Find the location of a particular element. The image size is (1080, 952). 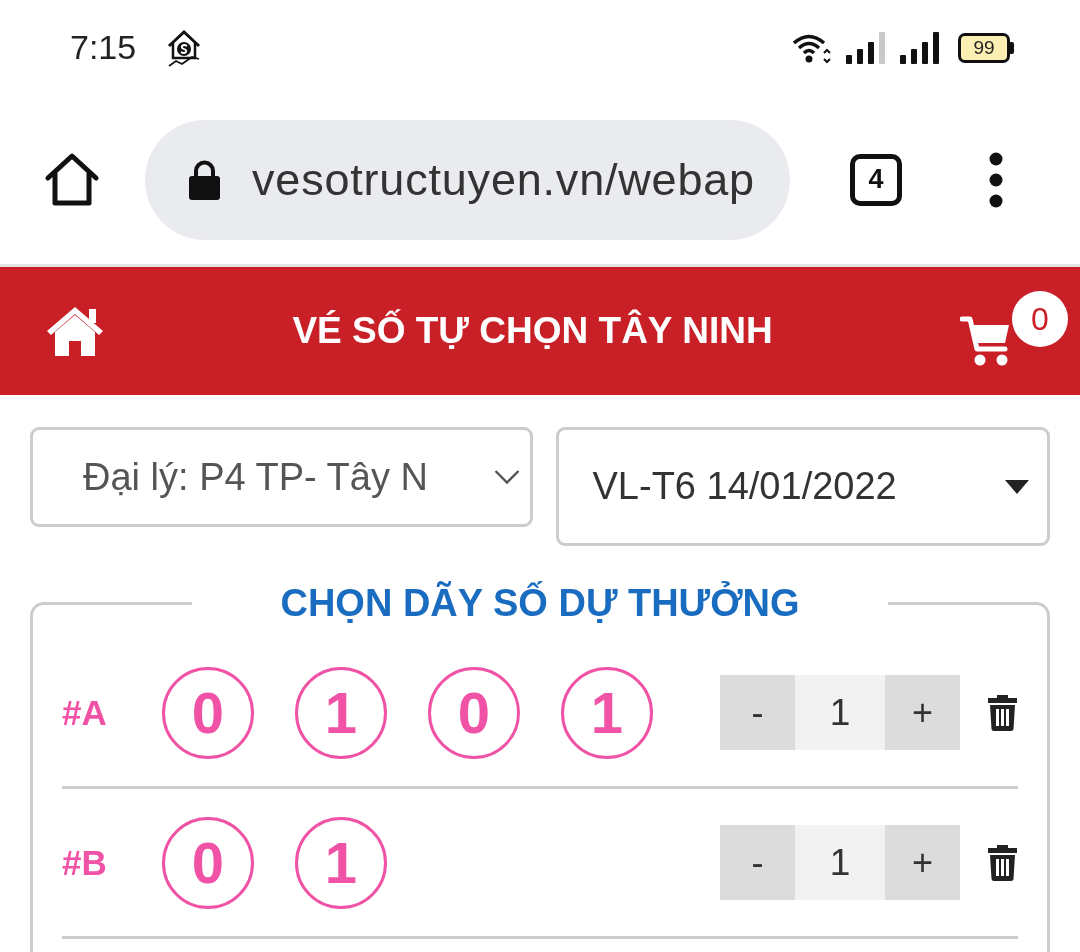

cart-count-badge: 0 is located at coordinates (1040, 319).